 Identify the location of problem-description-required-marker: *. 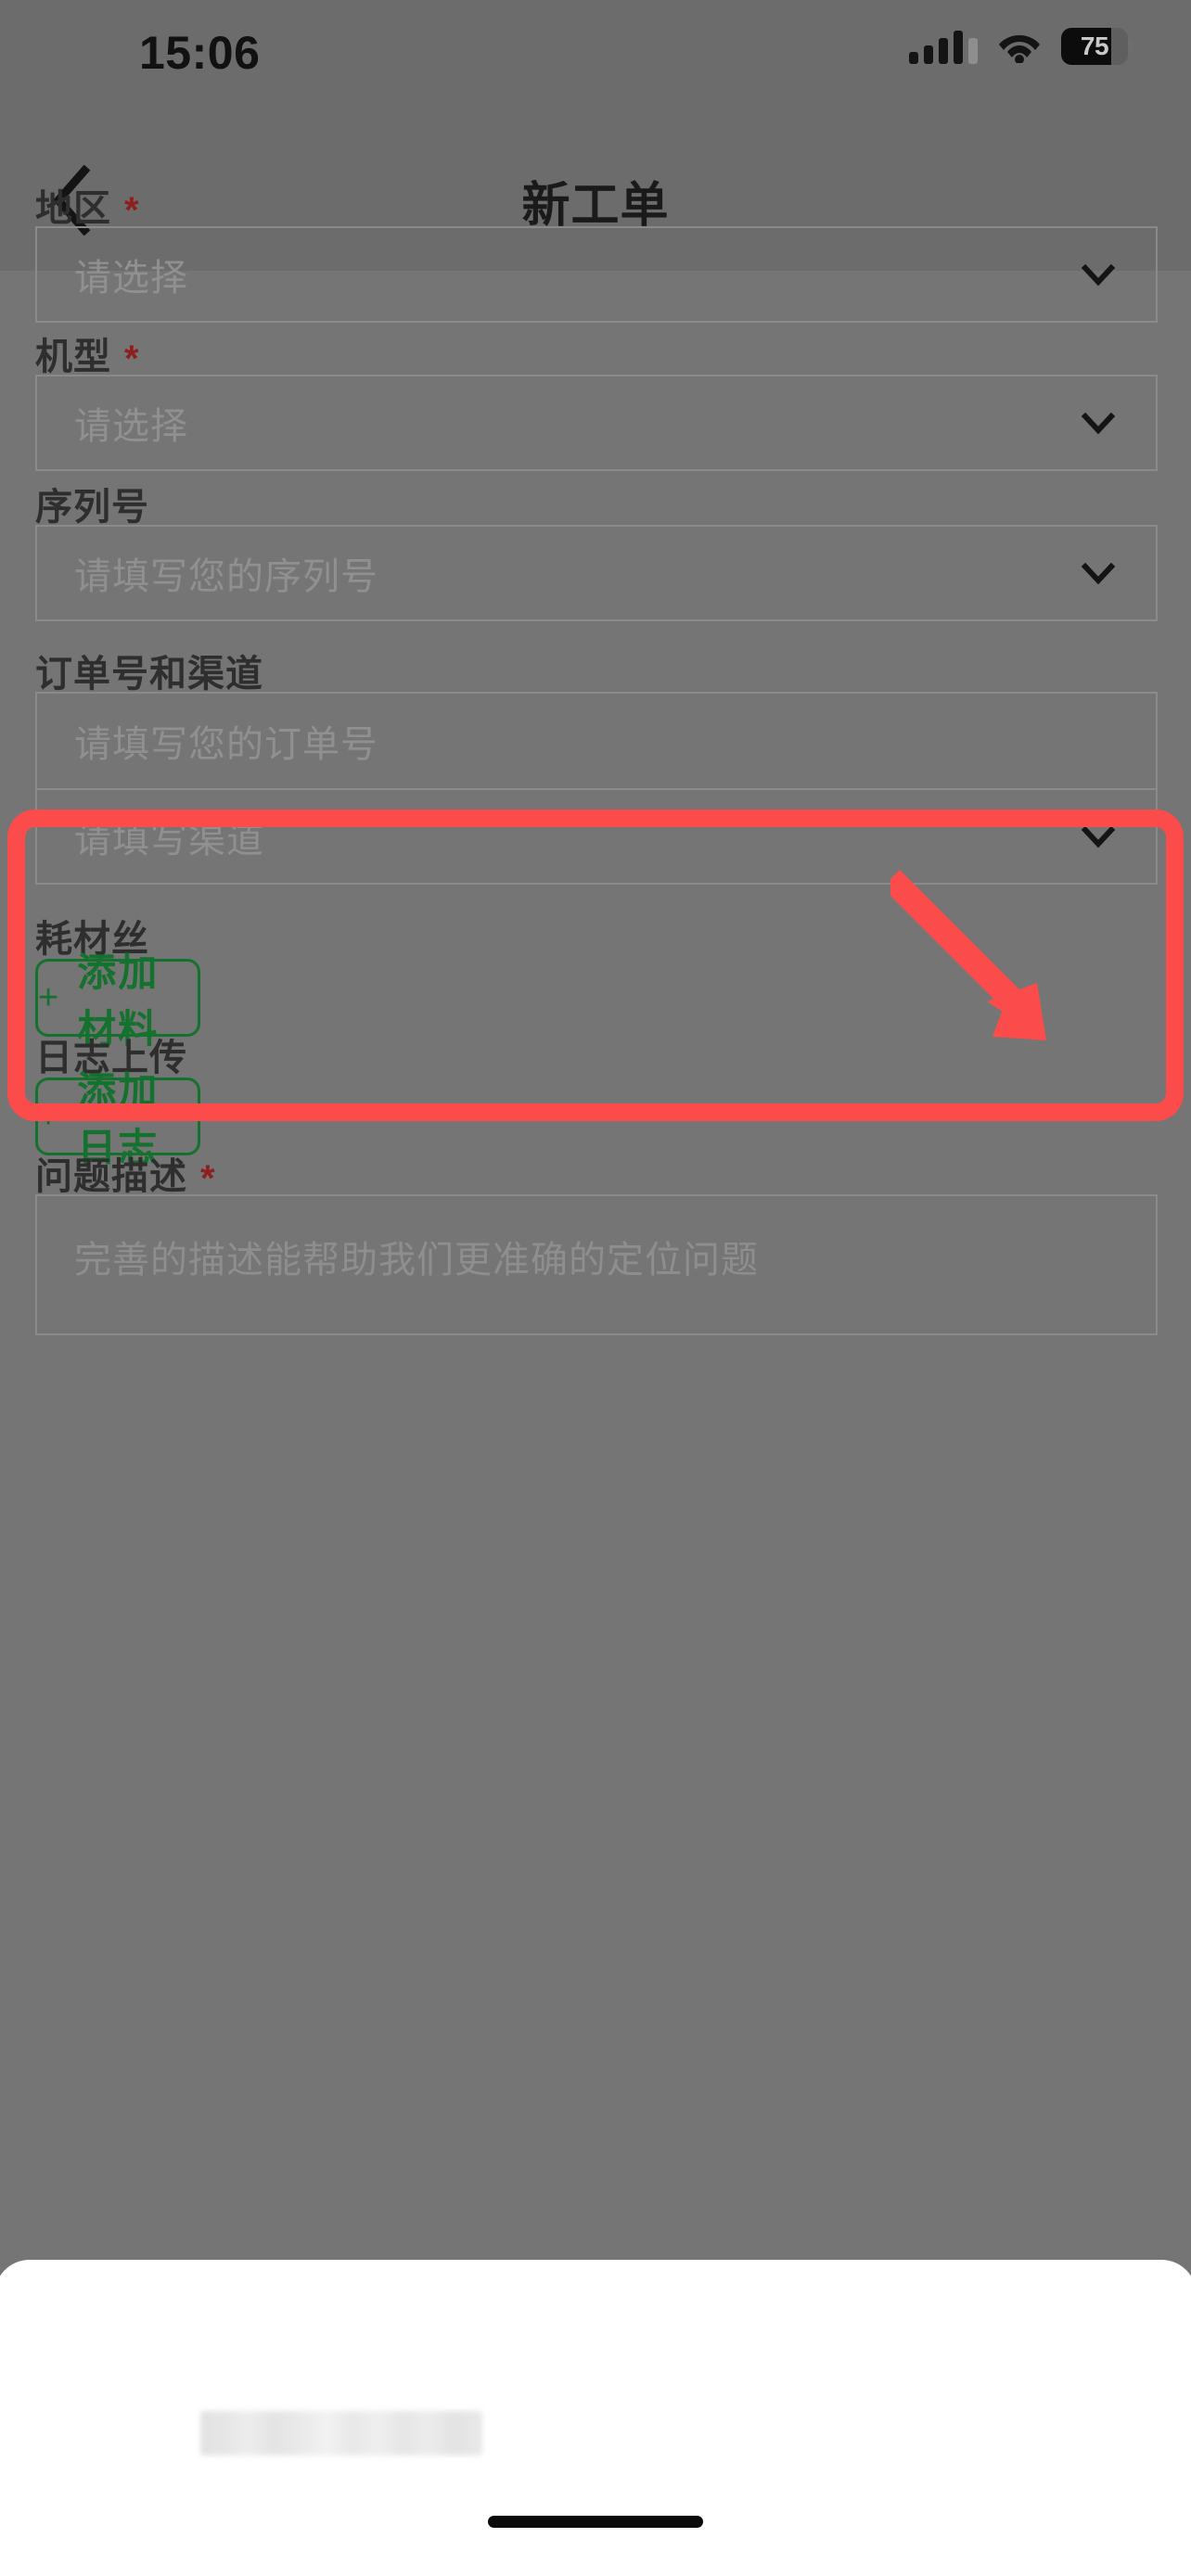
(208, 1178).